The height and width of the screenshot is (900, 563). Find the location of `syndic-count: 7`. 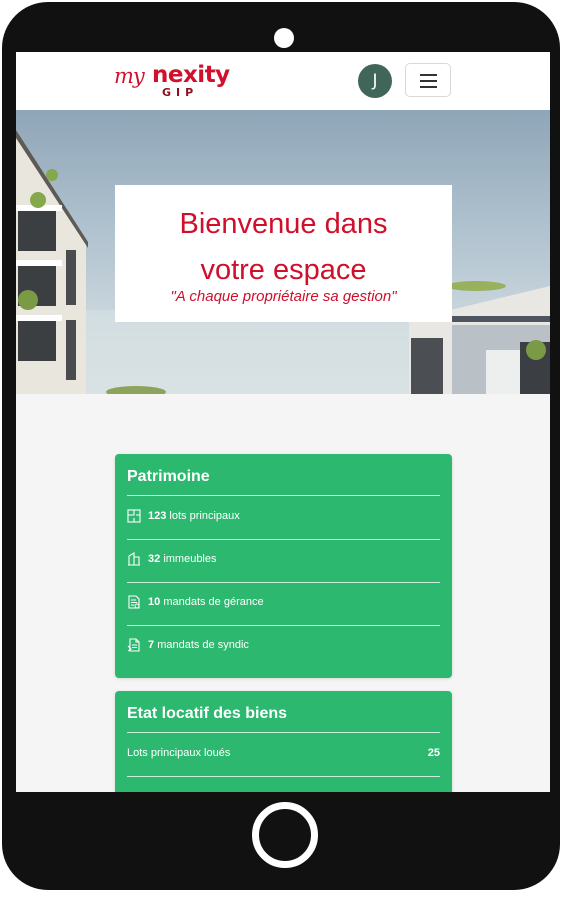

syndic-count: 7 is located at coordinates (151, 645).